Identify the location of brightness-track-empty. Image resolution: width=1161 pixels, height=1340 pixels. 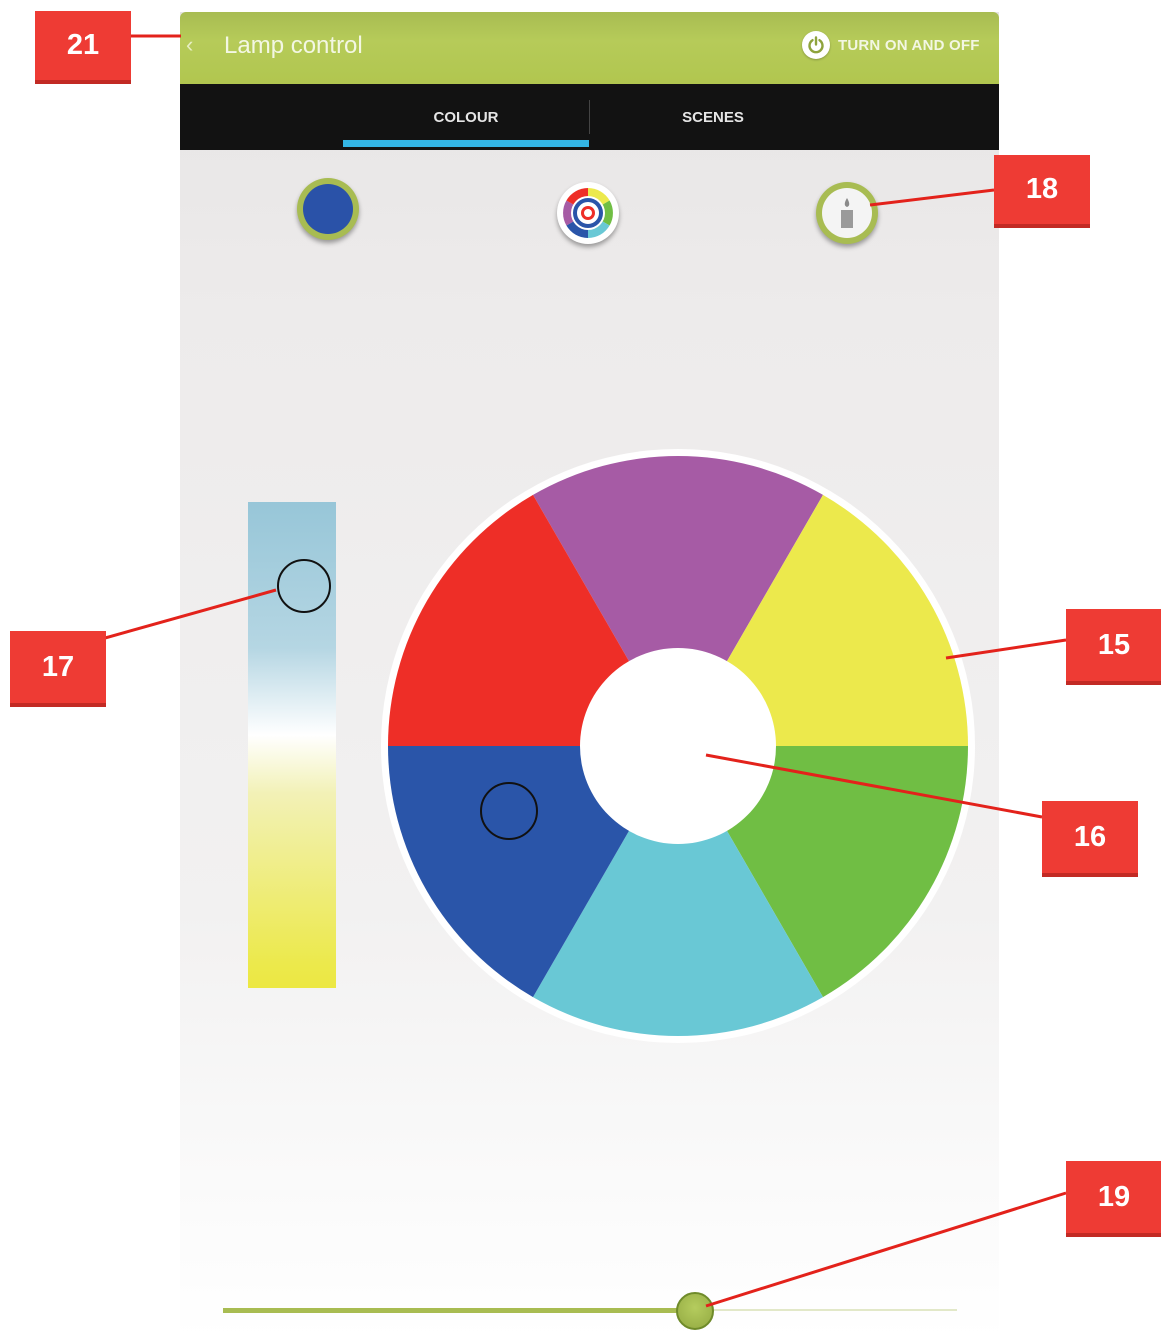
(826, 1310).